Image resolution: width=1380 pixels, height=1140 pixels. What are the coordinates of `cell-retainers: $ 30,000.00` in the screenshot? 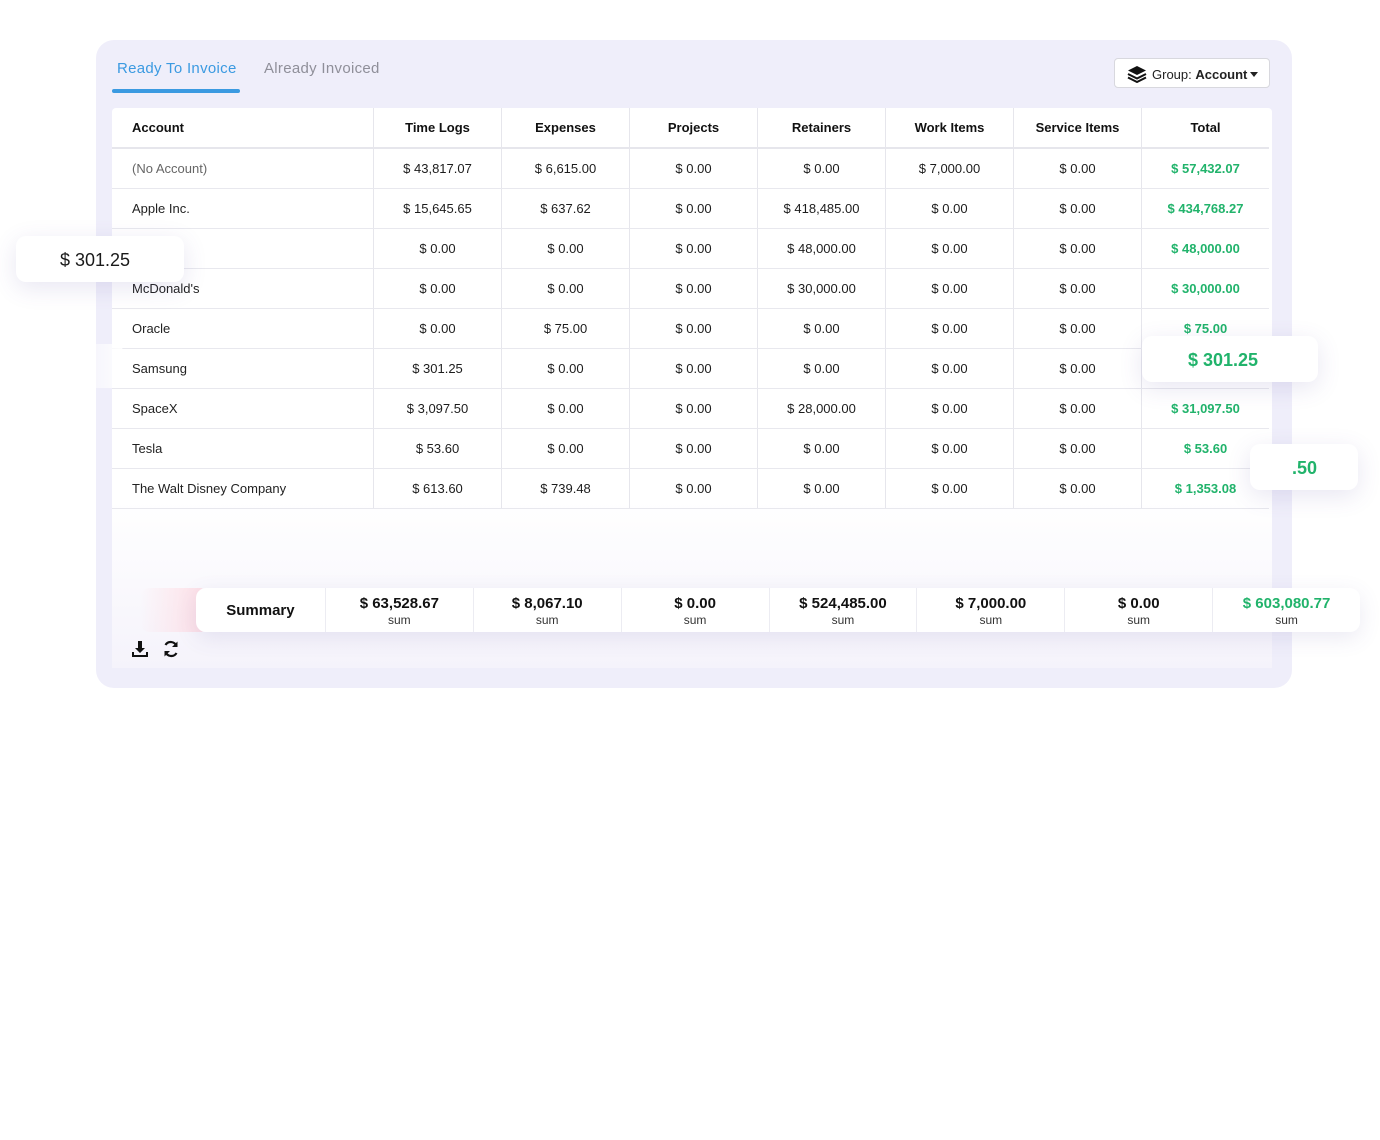 It's located at (821, 288).